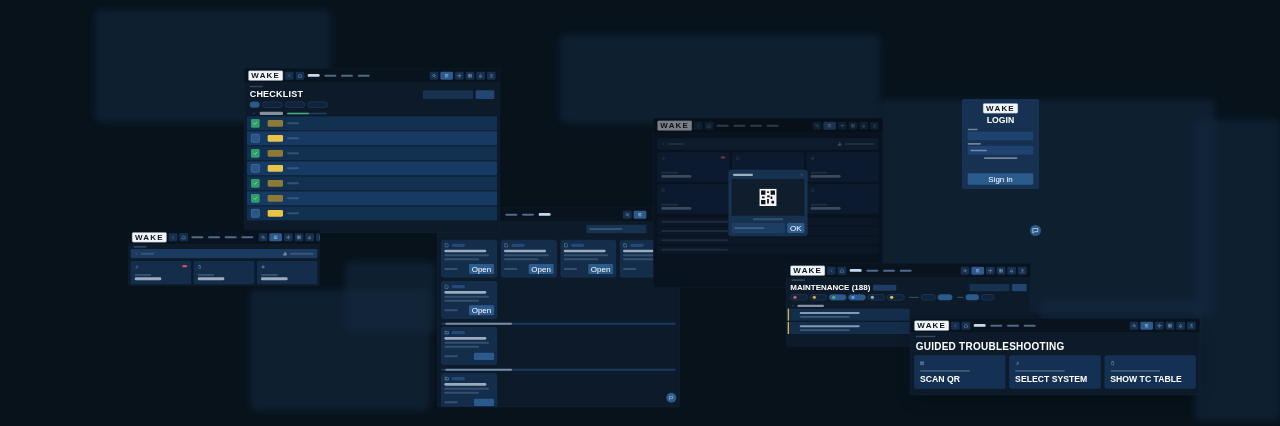 The width and height of the screenshot is (1280, 426). Describe the element at coordinates (830, 287) in the screenshot. I see `page-title: MAINTENANCE (188)` at that location.